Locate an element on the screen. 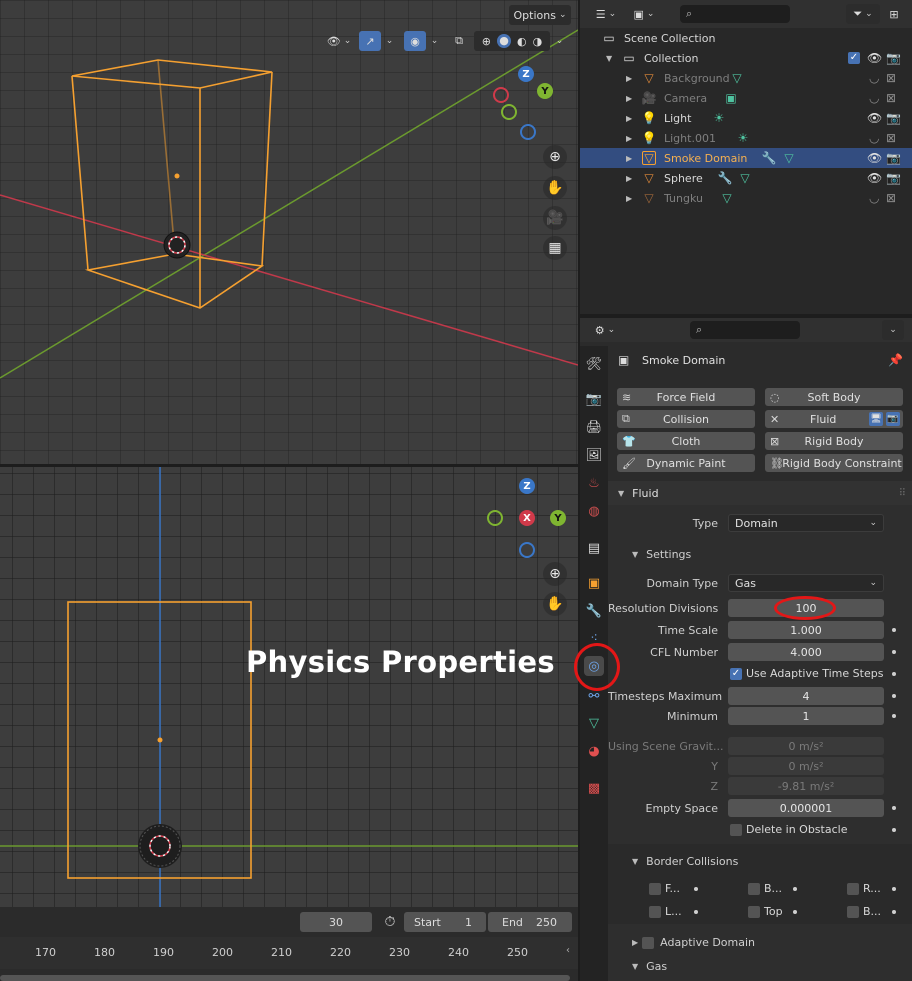 This screenshot has width=912, height=981. outliner-item-sphere: ▶ ▽ Sphere 🔧 ▽ 👁 📷 is located at coordinates (746, 178).